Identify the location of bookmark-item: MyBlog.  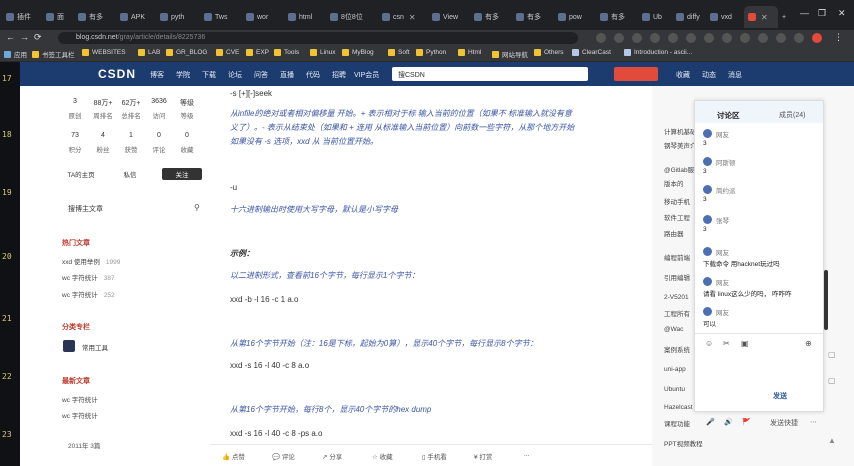
(358, 52).